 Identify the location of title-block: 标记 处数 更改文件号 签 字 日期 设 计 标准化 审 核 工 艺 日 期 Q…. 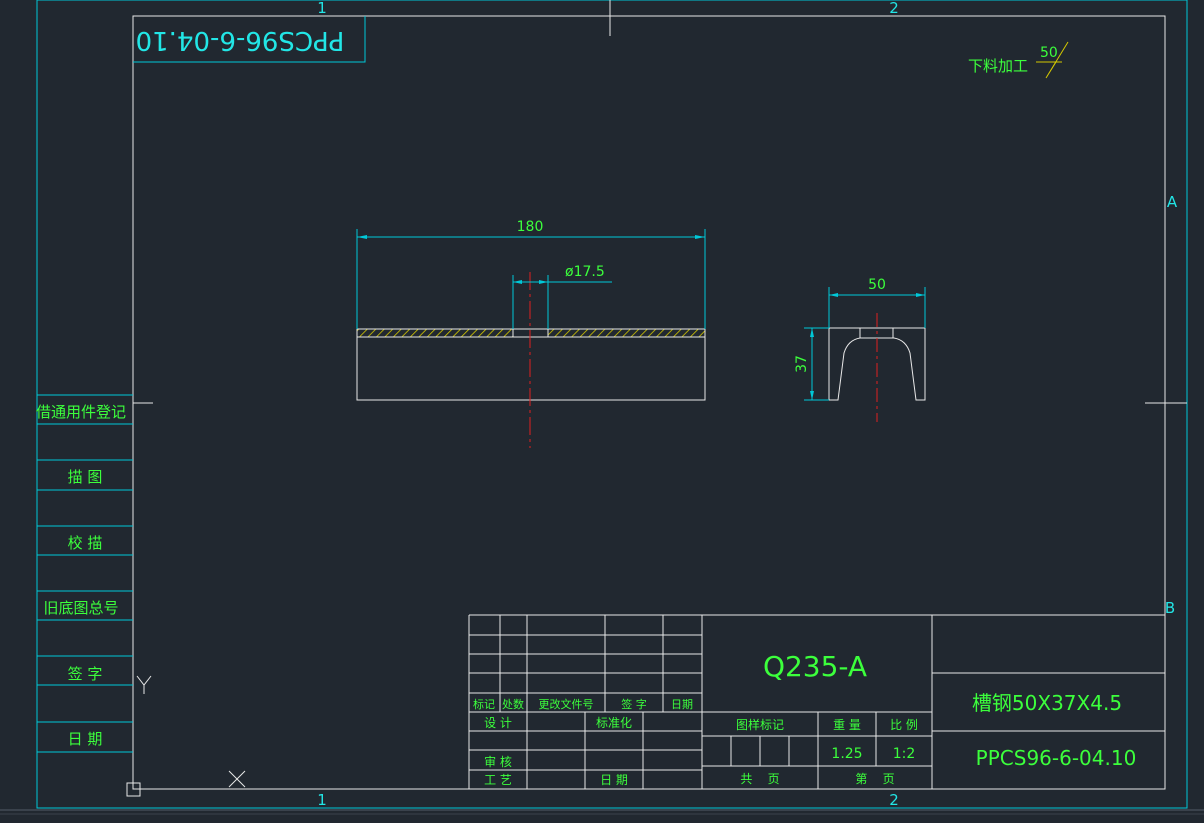
(816, 701).